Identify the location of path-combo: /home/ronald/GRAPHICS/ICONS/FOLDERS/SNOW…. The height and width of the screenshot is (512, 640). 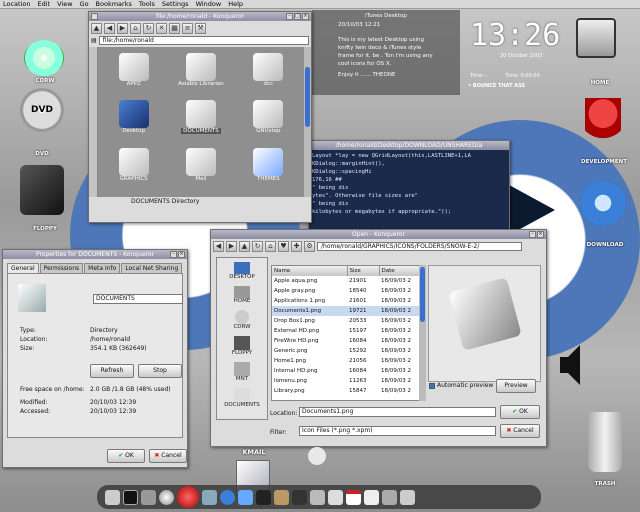
(419, 246).